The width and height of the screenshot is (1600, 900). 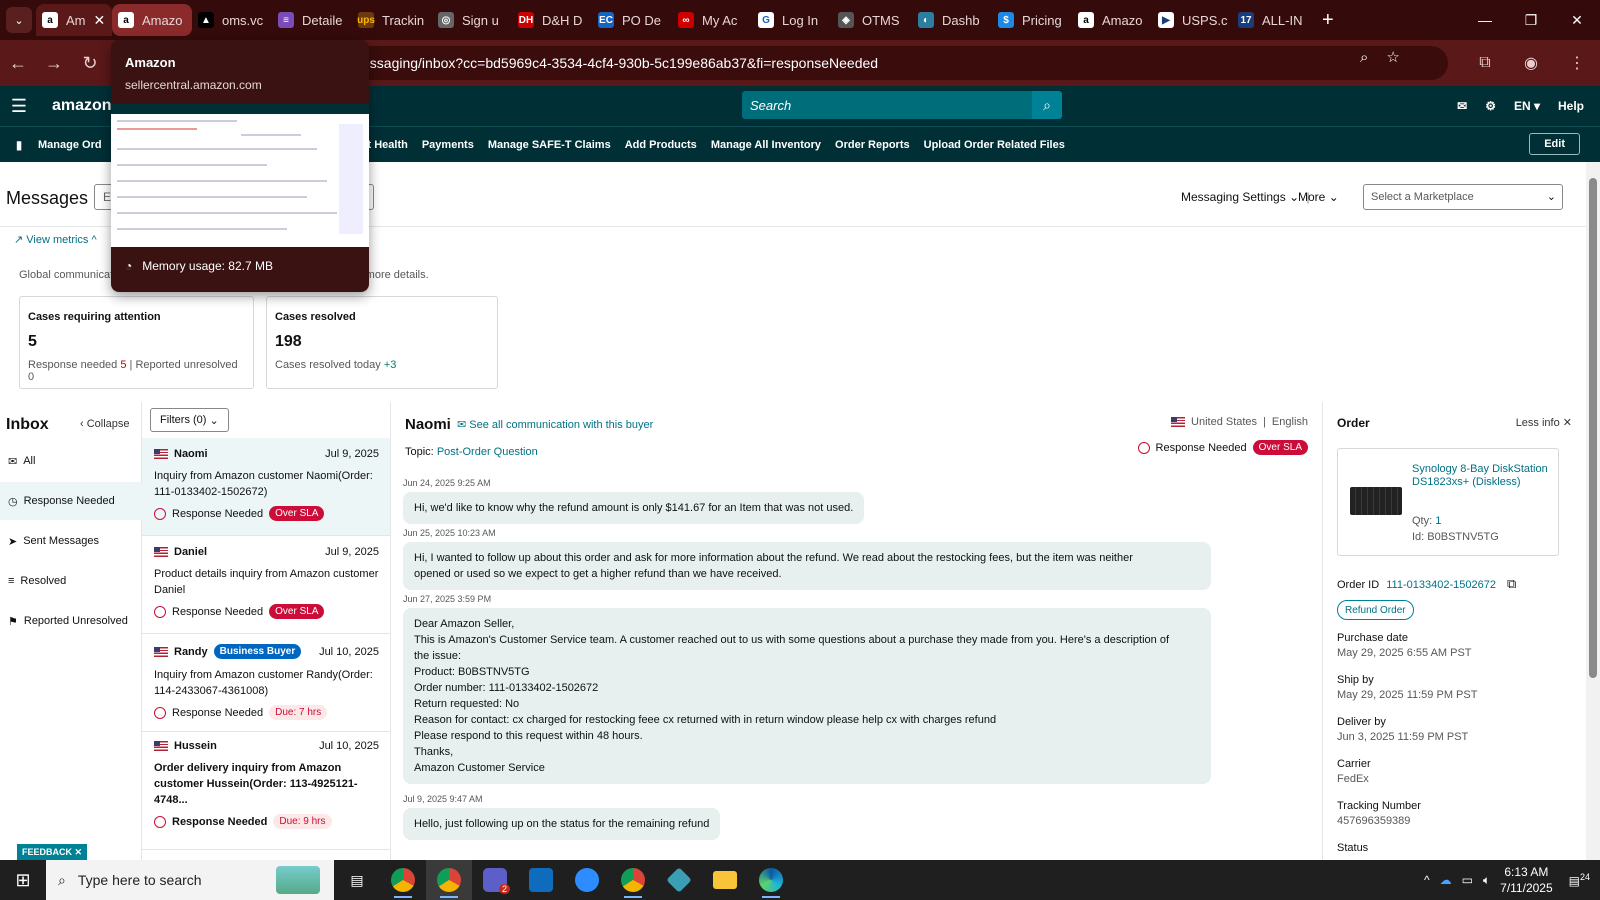 I want to click on onedrive-icon: ☁, so click(x=1446, y=880).